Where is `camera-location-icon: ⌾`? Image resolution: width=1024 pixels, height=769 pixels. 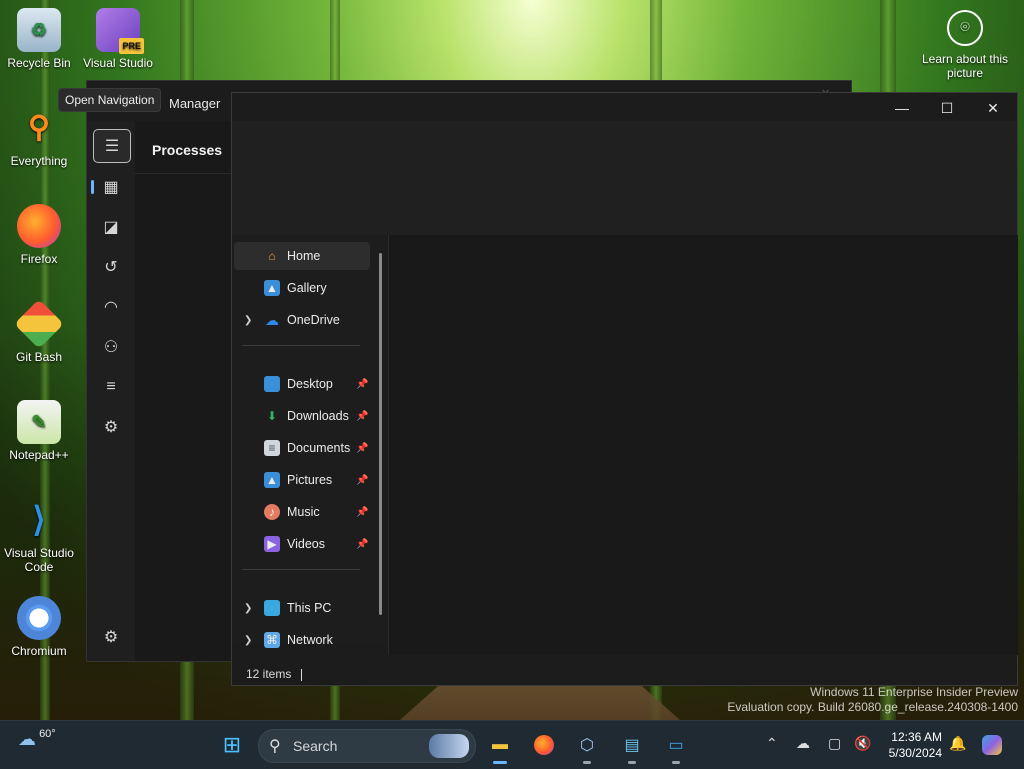
camera-location-icon: ⌾ is located at coordinates (965, 28).